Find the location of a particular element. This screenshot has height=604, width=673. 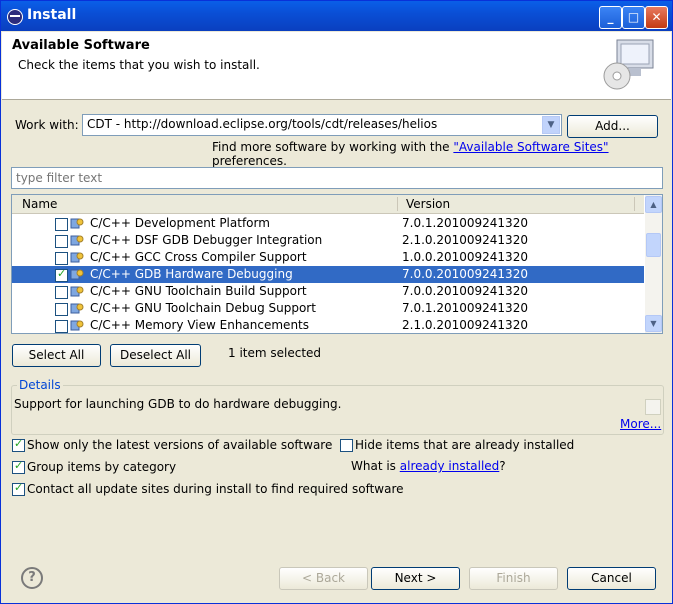

minimize-button: _ is located at coordinates (610, 17).